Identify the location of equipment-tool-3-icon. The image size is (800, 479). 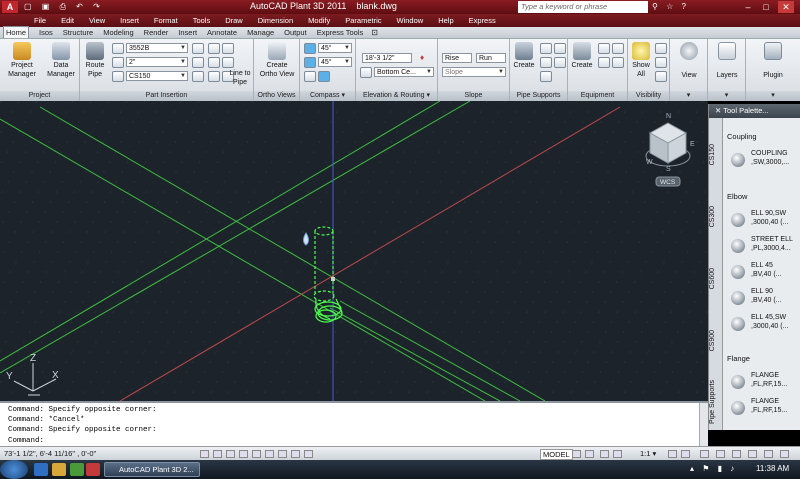
(604, 62).